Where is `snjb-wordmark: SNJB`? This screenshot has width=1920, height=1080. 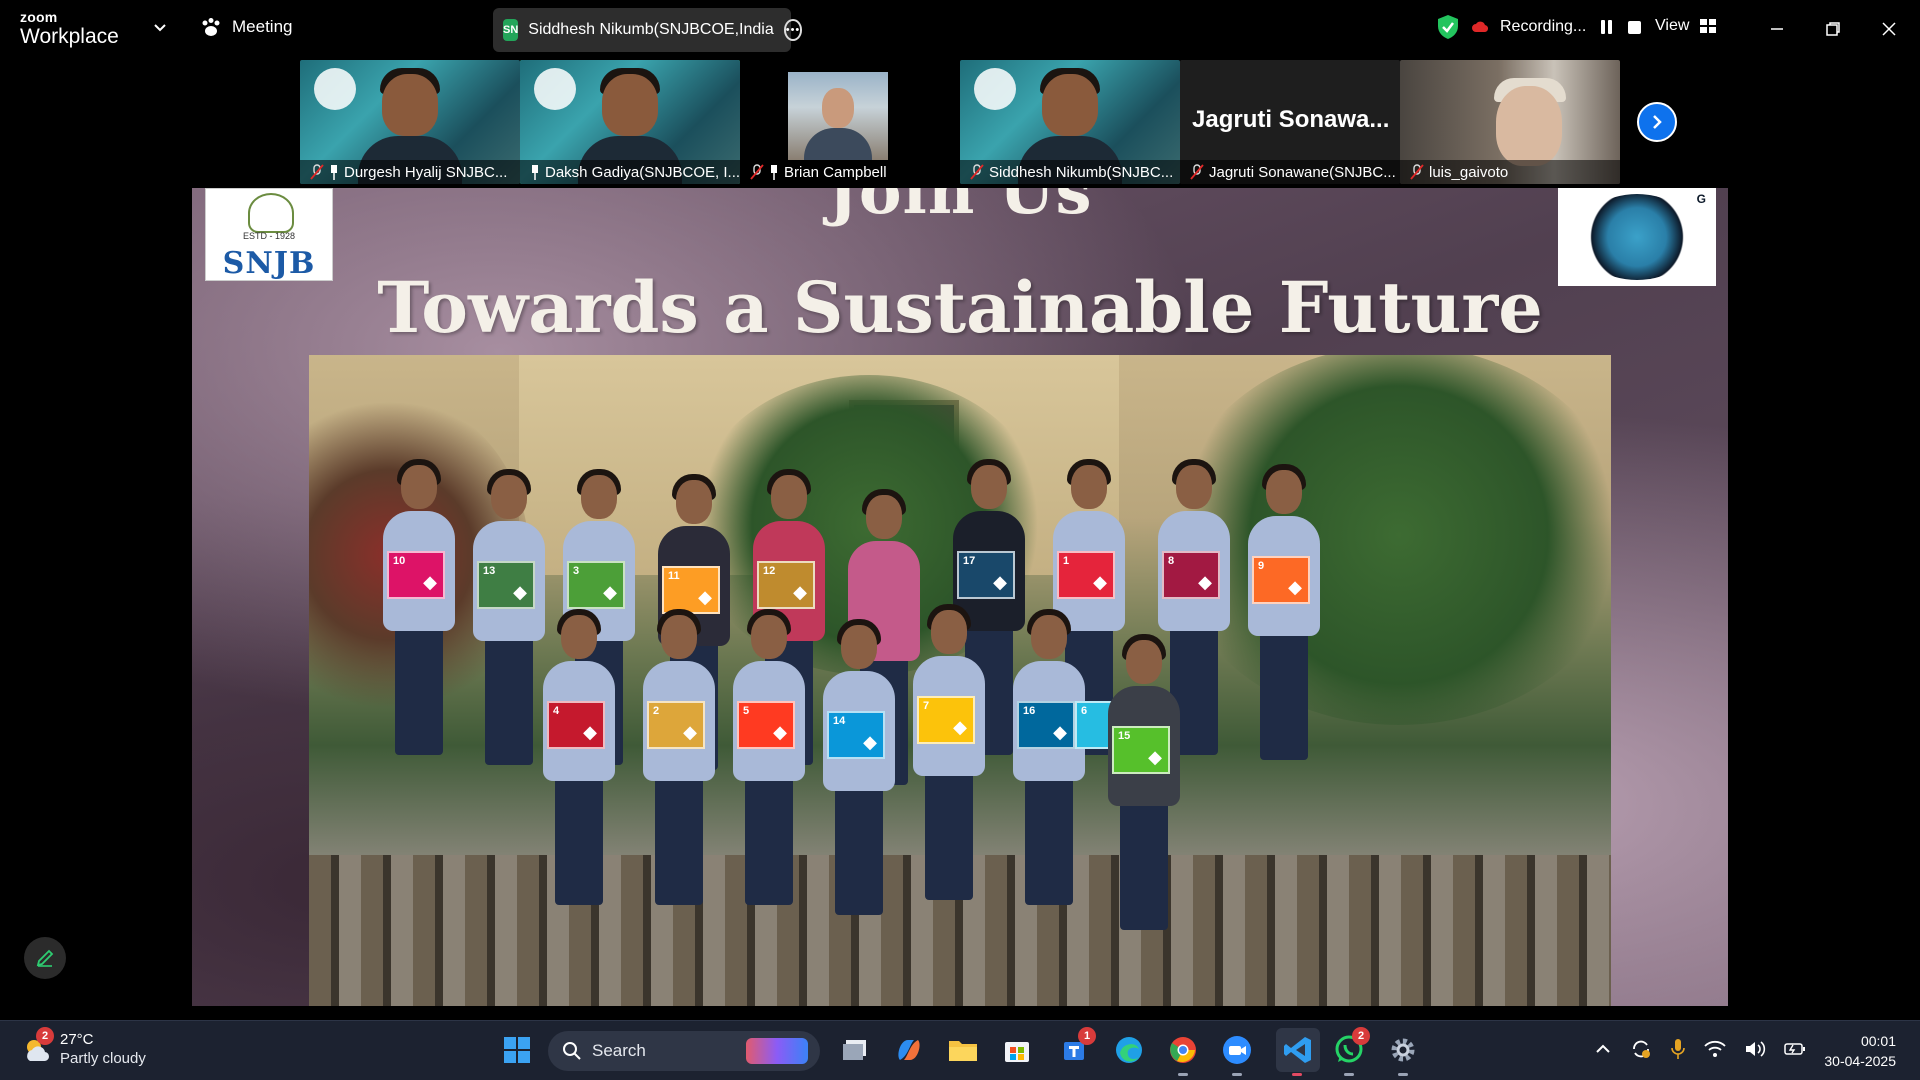 snjb-wordmark: SNJB is located at coordinates (269, 263).